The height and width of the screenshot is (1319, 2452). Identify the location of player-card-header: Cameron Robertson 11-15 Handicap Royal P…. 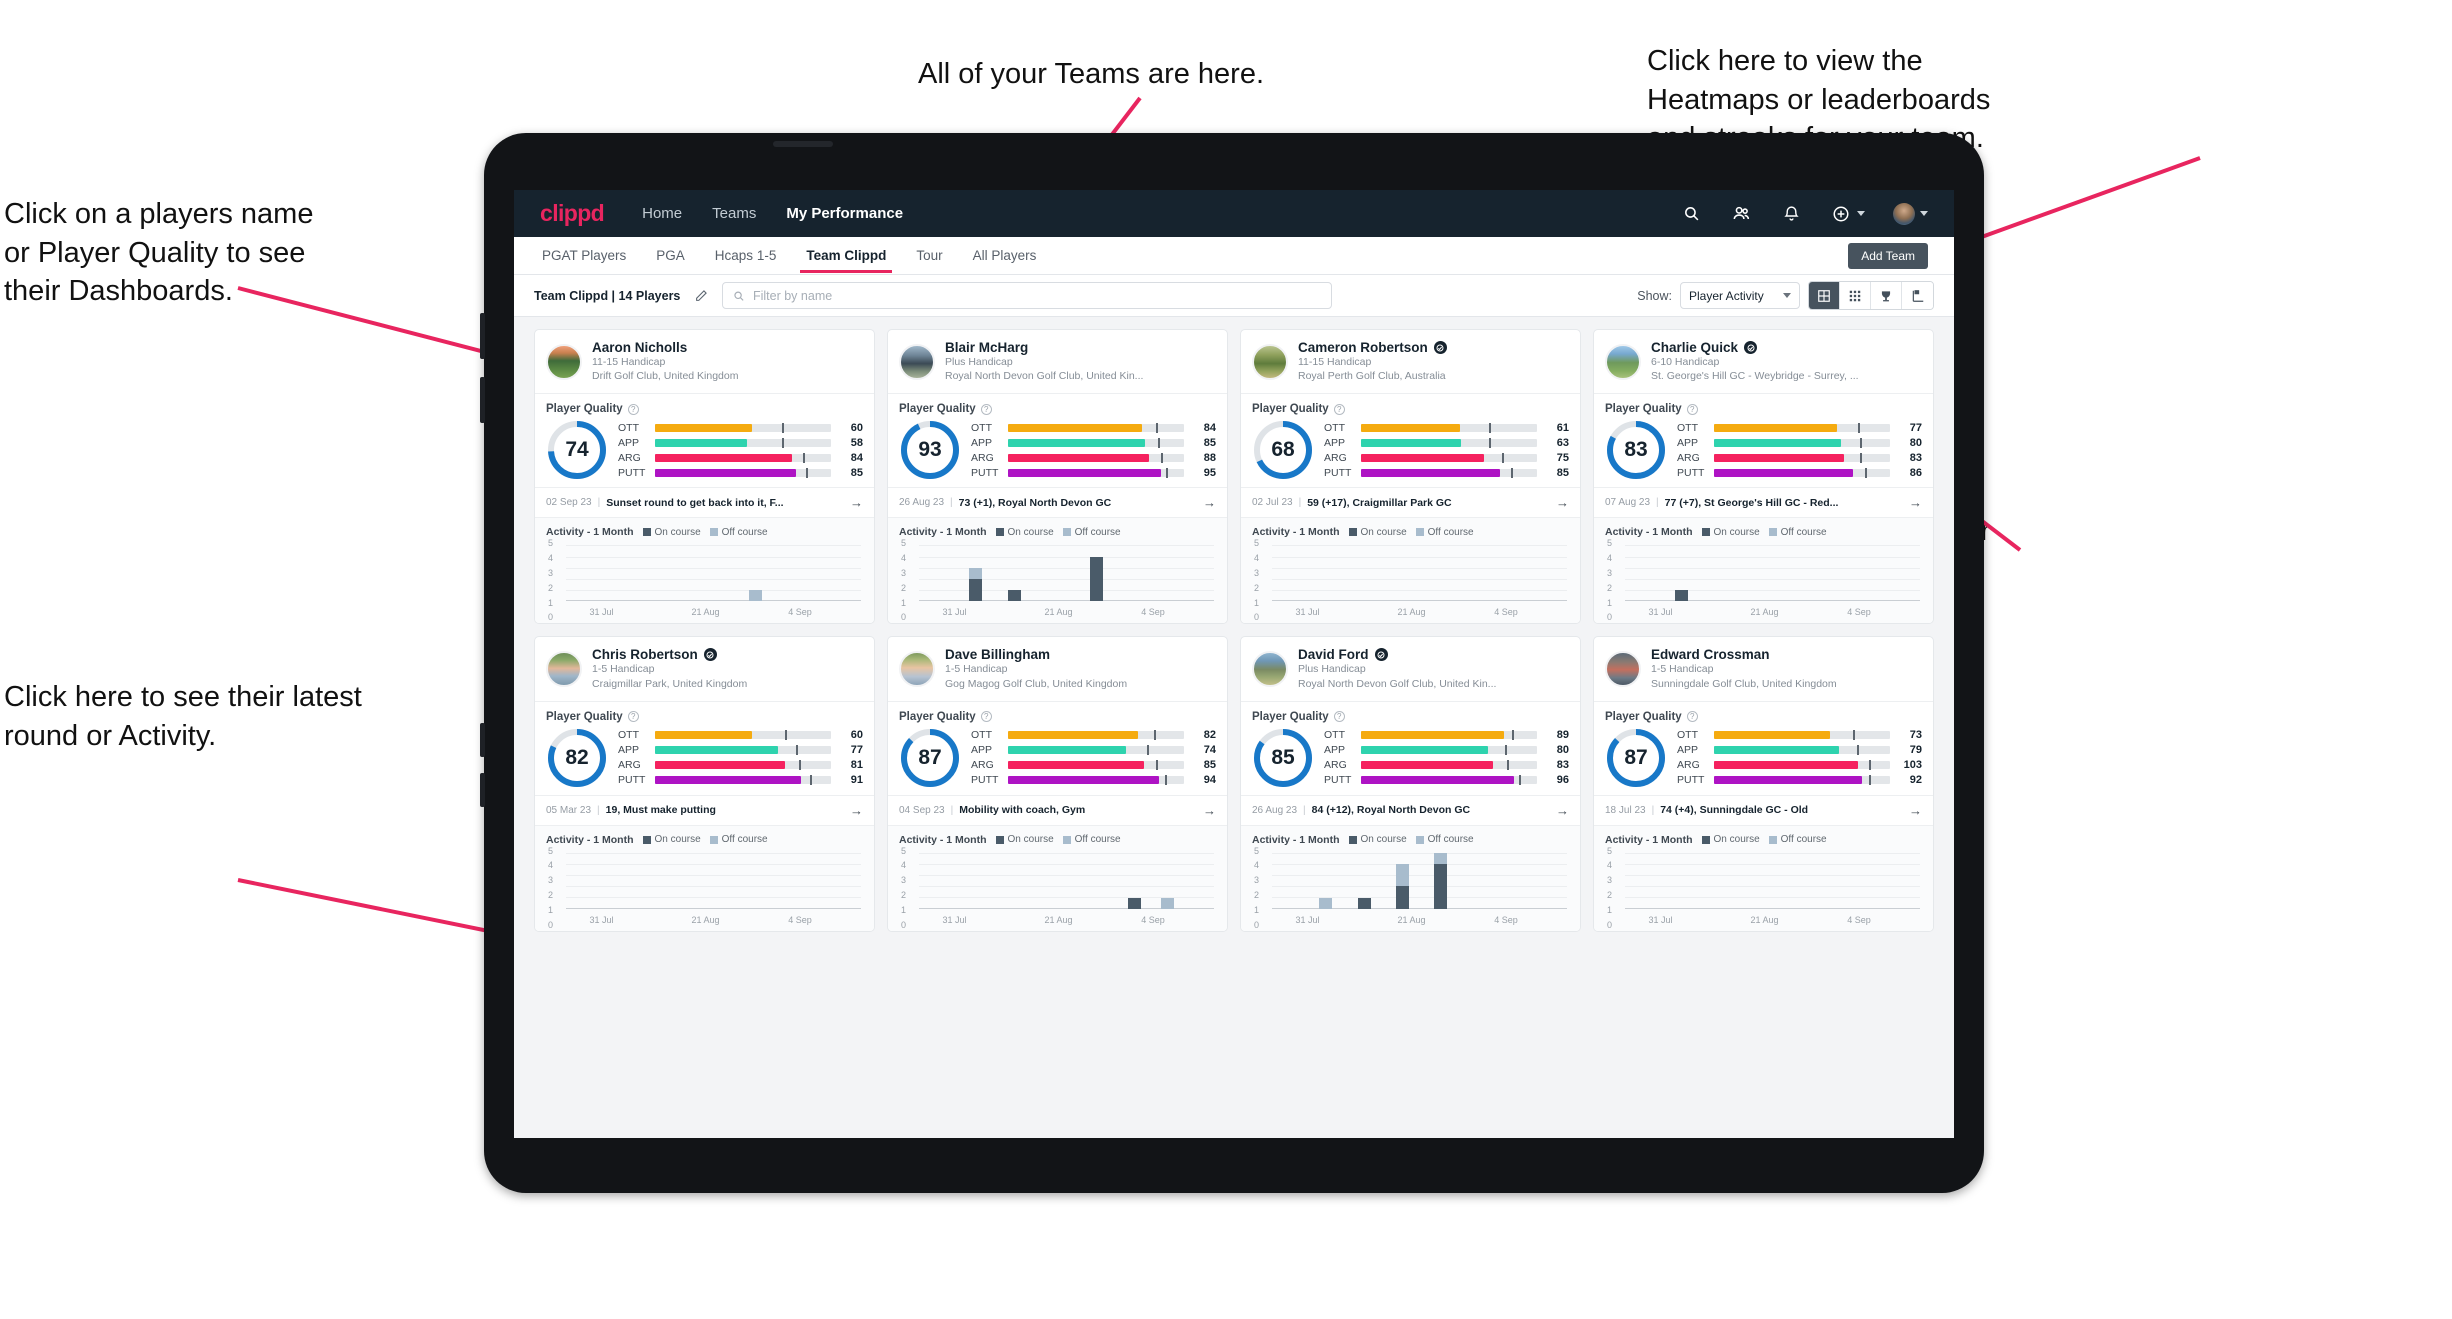
(1410, 362).